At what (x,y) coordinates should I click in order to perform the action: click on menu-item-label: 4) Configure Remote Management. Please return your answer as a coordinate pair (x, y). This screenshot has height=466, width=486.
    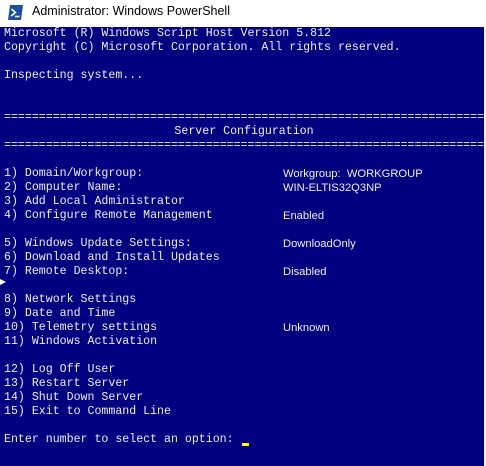
    Looking at the image, I should click on (108, 215).